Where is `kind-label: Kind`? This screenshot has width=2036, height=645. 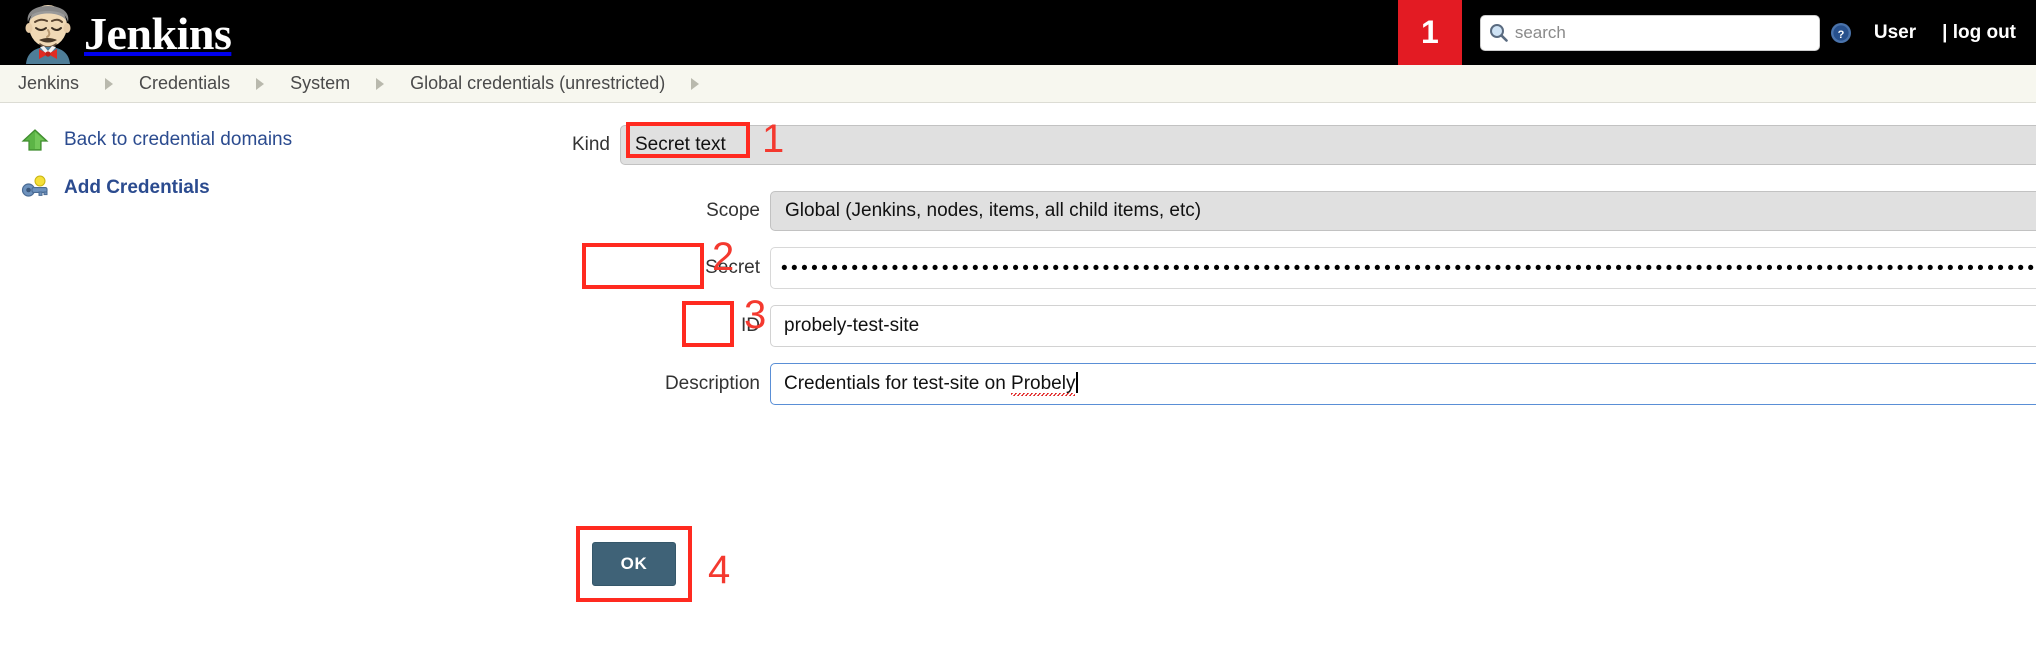
kind-label: Kind is located at coordinates (590, 144).